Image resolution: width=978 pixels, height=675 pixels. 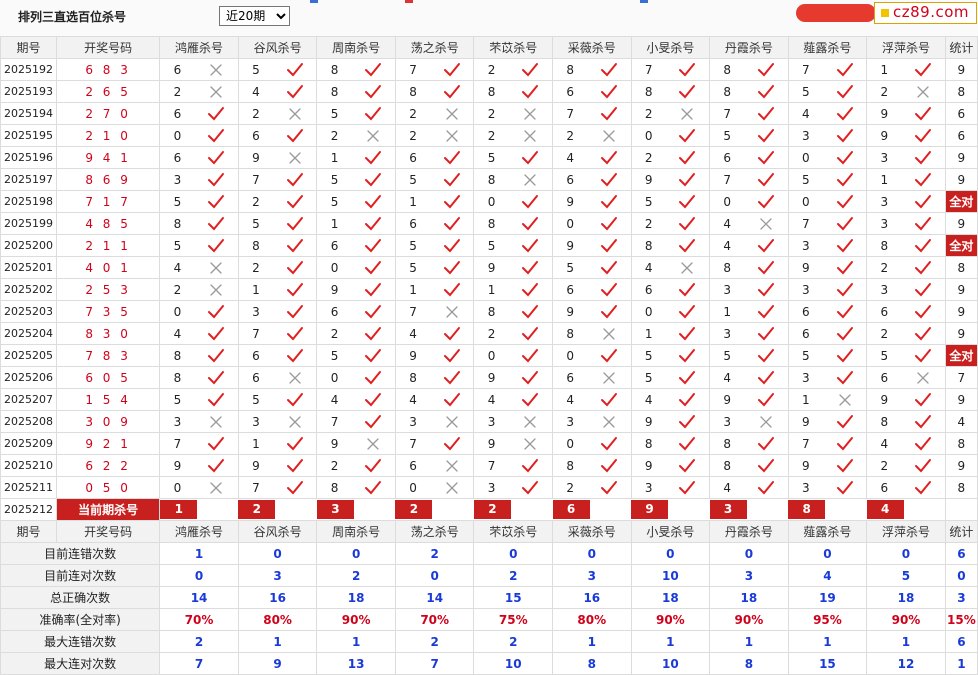 I want to click on stat-label: 最大连错次数, so click(x=80, y=641).